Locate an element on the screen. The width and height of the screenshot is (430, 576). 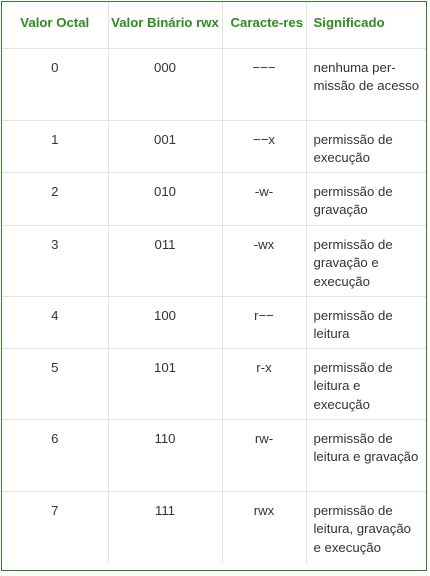
cell-meaning: permissão de leitura e execução is located at coordinates (365, 383).